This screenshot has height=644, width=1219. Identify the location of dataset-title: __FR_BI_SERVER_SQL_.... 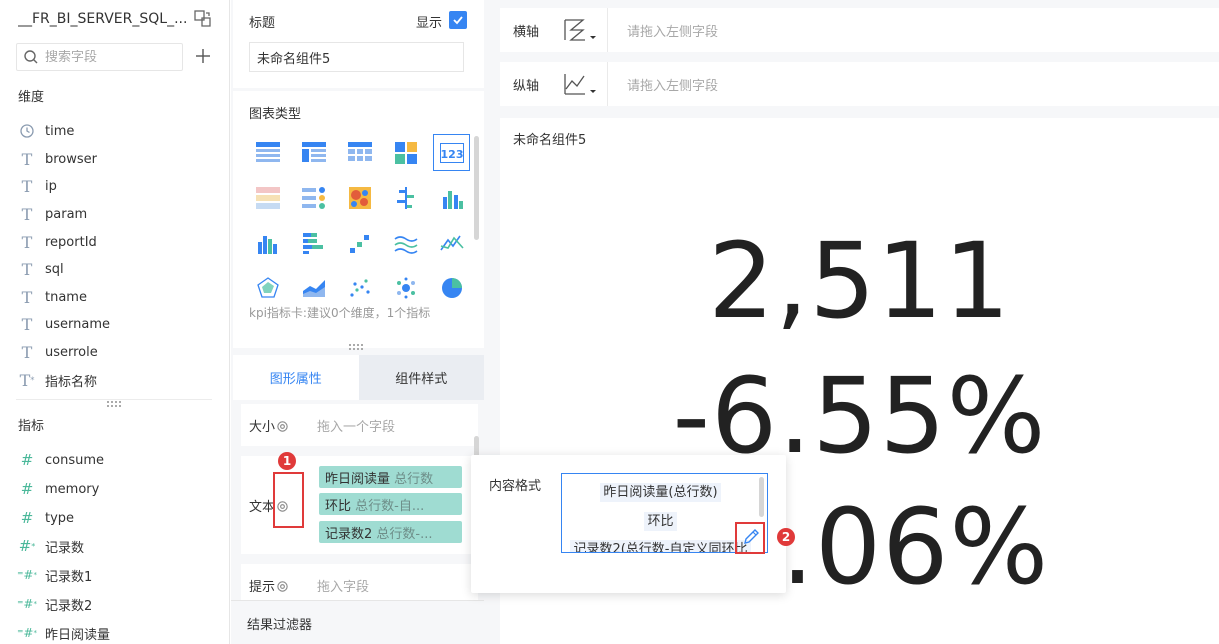
(105, 19).